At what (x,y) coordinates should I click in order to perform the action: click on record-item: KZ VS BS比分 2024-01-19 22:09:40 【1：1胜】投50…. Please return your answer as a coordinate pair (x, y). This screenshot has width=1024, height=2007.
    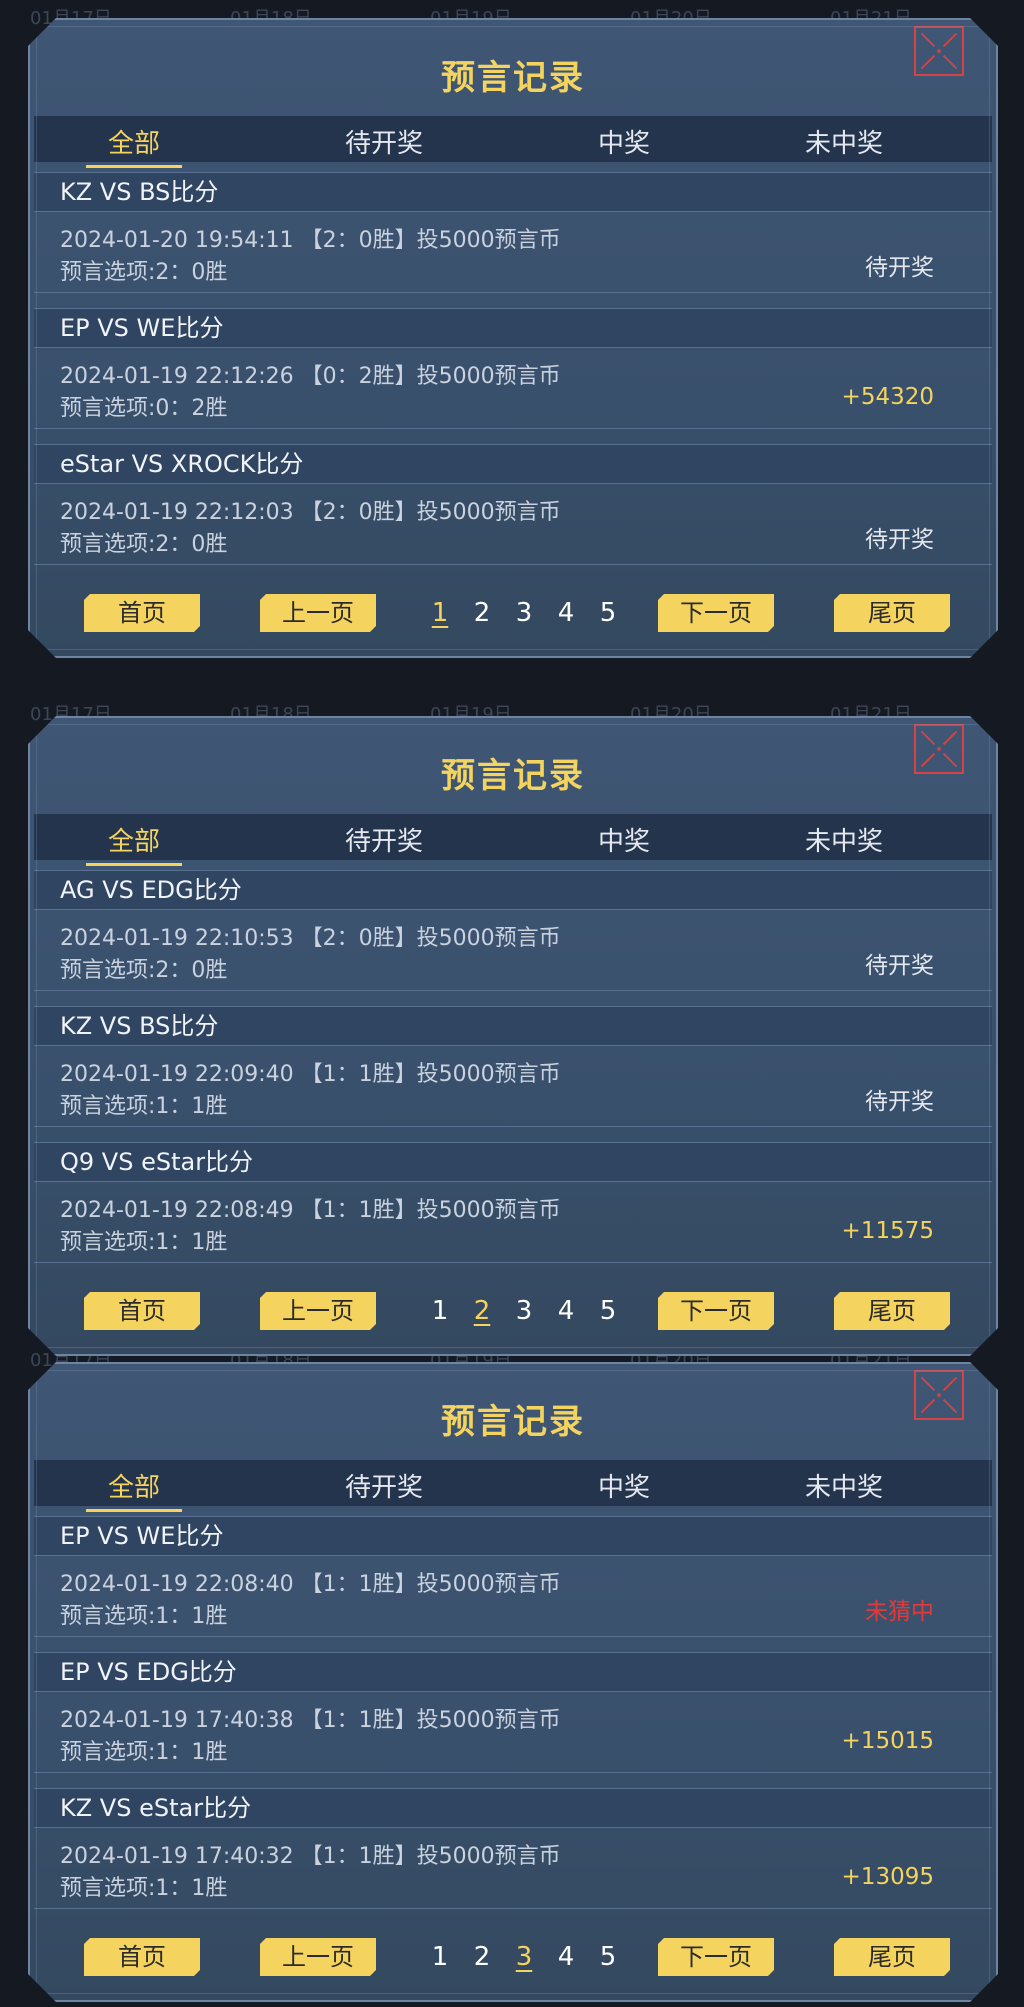
    Looking at the image, I should click on (513, 1067).